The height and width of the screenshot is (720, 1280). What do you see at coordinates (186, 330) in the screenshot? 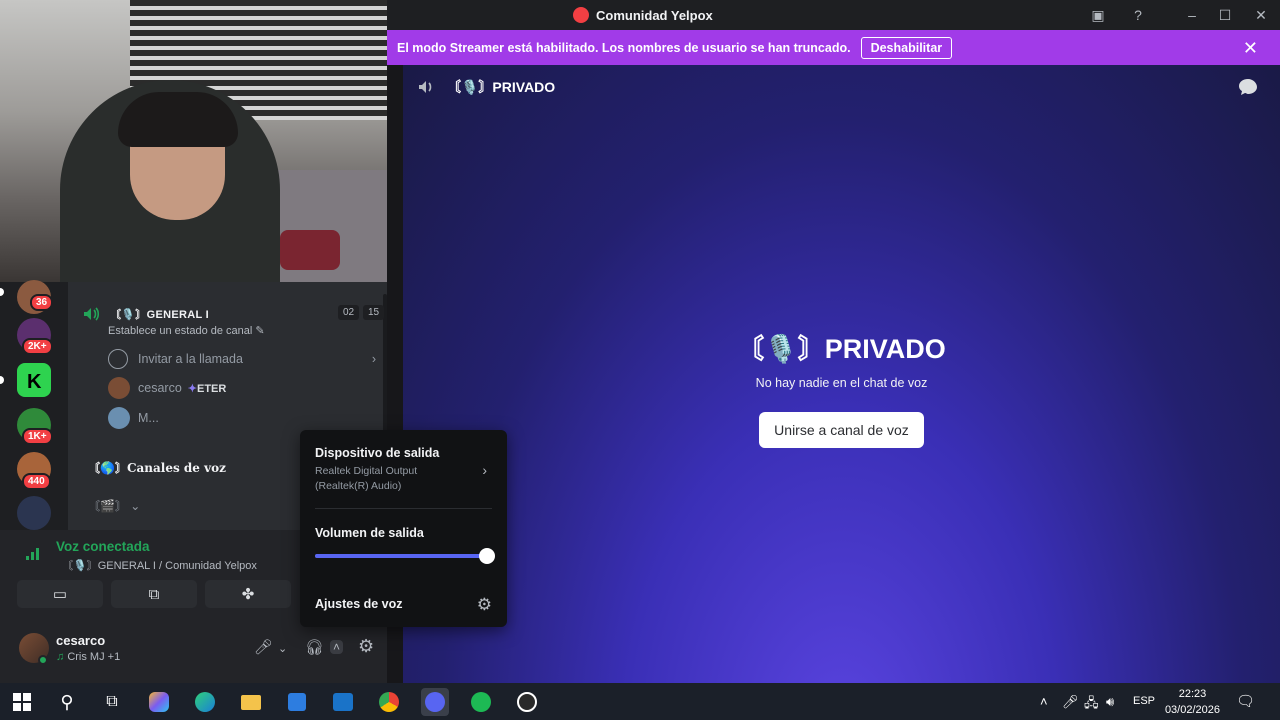
I see `set-channel-status: Establece un estado de canal ✎` at bounding box center [186, 330].